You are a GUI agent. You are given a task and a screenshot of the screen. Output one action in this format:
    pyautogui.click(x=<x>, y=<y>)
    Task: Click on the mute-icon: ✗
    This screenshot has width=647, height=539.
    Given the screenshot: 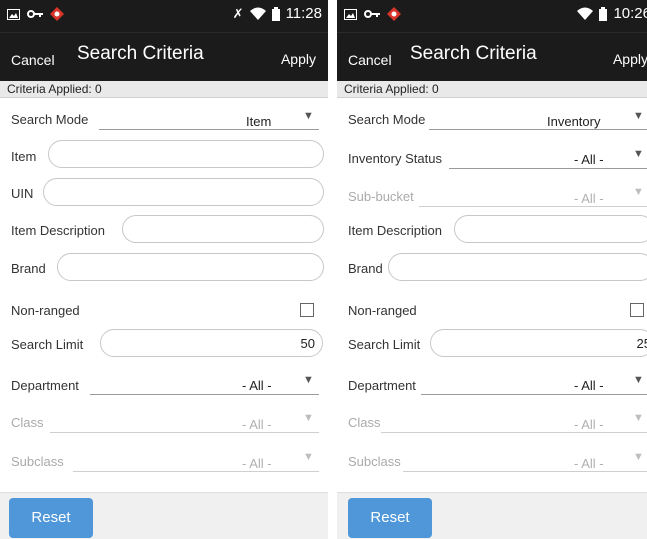 What is the action you would take?
    pyautogui.click(x=238, y=13)
    